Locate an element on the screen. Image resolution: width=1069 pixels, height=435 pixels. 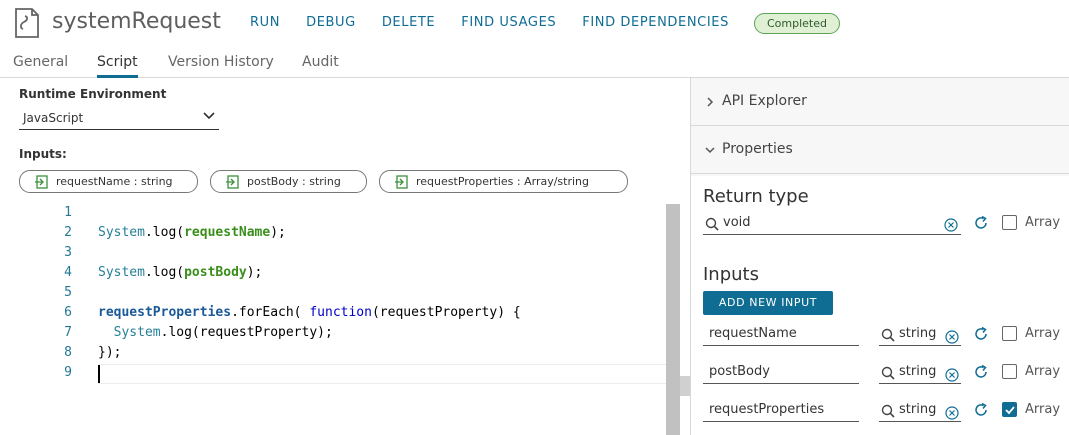
text-cursor is located at coordinates (99, 374).